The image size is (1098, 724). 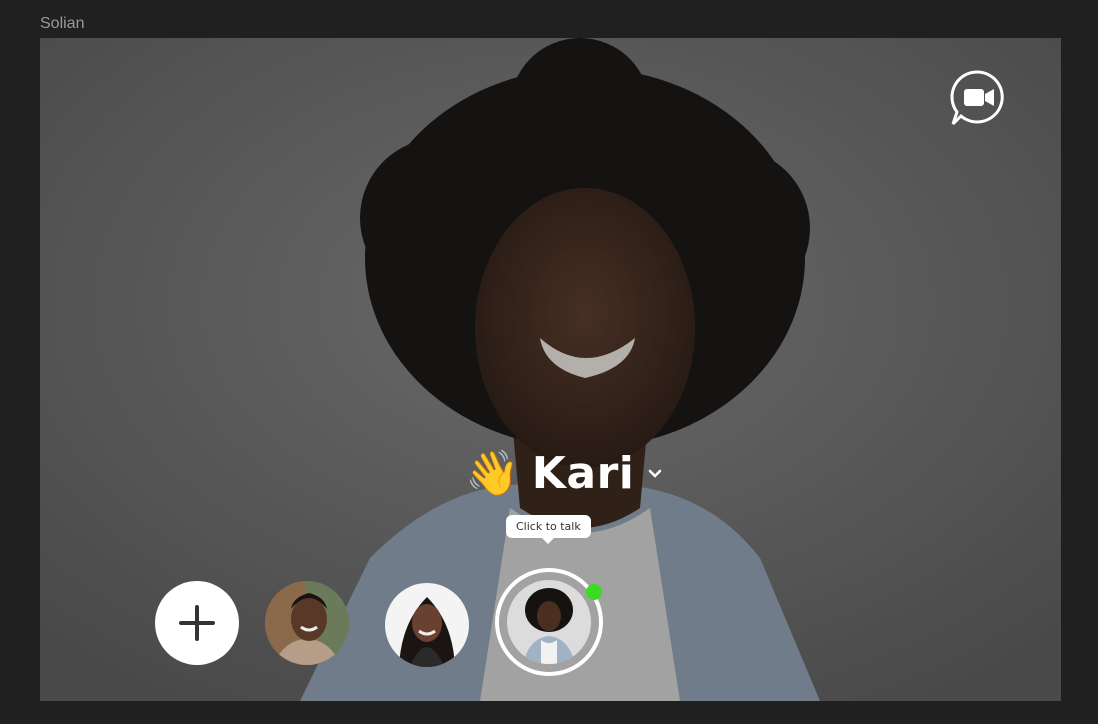 I want to click on add-contact-button, so click(x=197, y=623).